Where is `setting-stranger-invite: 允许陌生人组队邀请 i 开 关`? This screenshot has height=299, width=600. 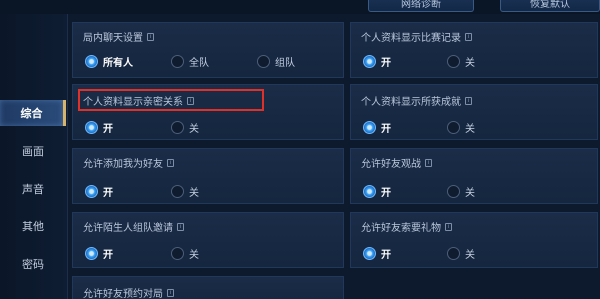 setting-stranger-invite: 允许陌生人组队邀请 i 开 关 is located at coordinates (208, 240).